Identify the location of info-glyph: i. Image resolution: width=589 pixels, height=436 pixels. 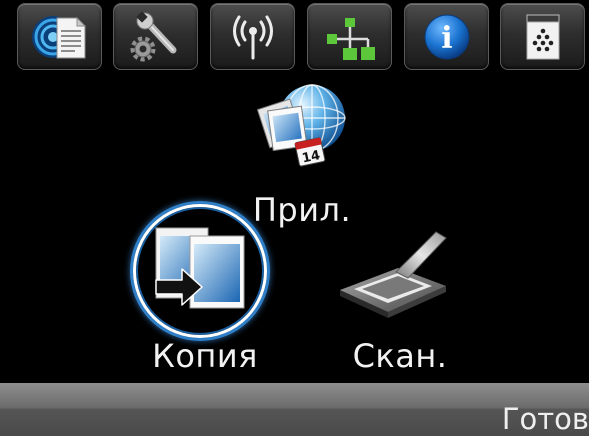
(446, 38).